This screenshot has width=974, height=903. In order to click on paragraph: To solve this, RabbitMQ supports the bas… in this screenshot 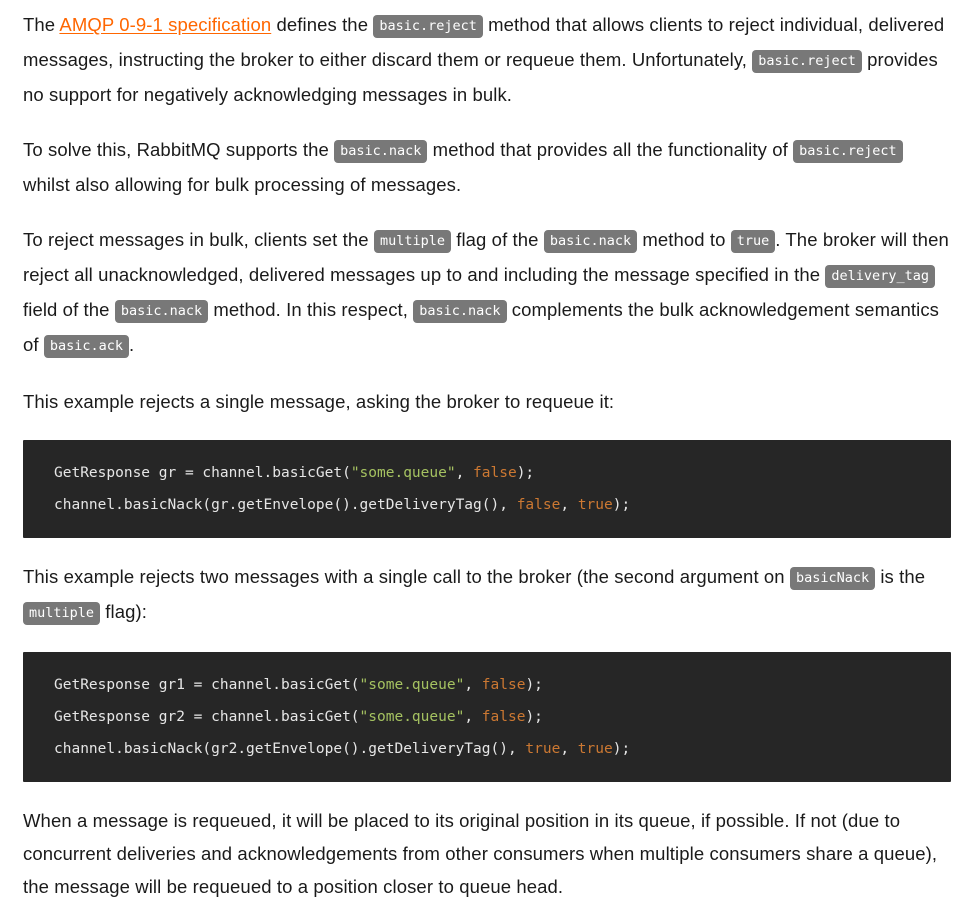, I will do `click(487, 167)`.